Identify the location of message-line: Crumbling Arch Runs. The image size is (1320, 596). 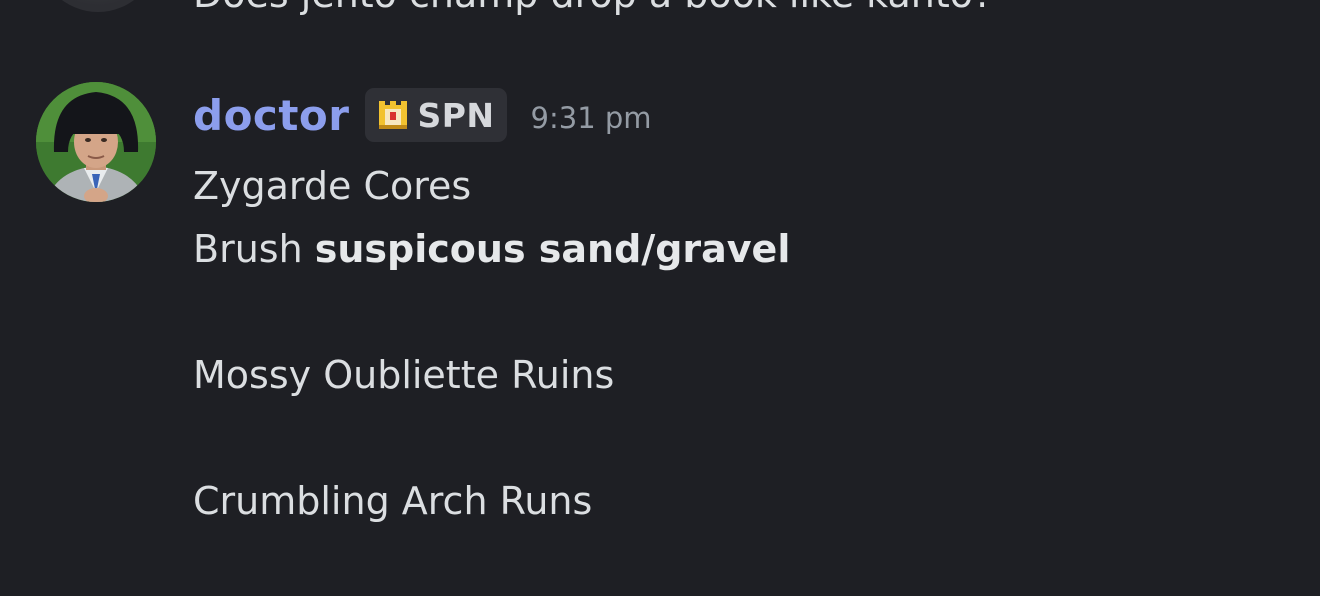
(393, 501).